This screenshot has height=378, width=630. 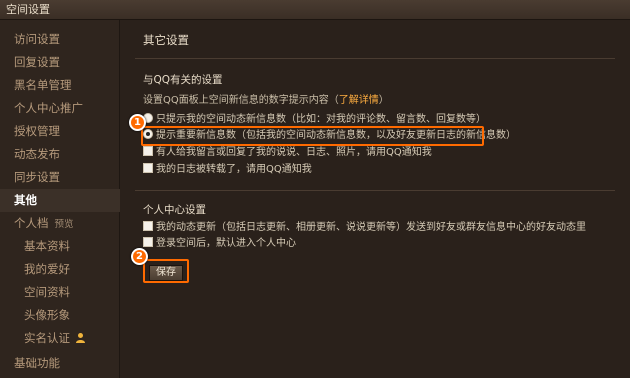 What do you see at coordinates (226, 243) in the screenshot?
I see `option-label: 登录空间后，默认进入个人中心` at bounding box center [226, 243].